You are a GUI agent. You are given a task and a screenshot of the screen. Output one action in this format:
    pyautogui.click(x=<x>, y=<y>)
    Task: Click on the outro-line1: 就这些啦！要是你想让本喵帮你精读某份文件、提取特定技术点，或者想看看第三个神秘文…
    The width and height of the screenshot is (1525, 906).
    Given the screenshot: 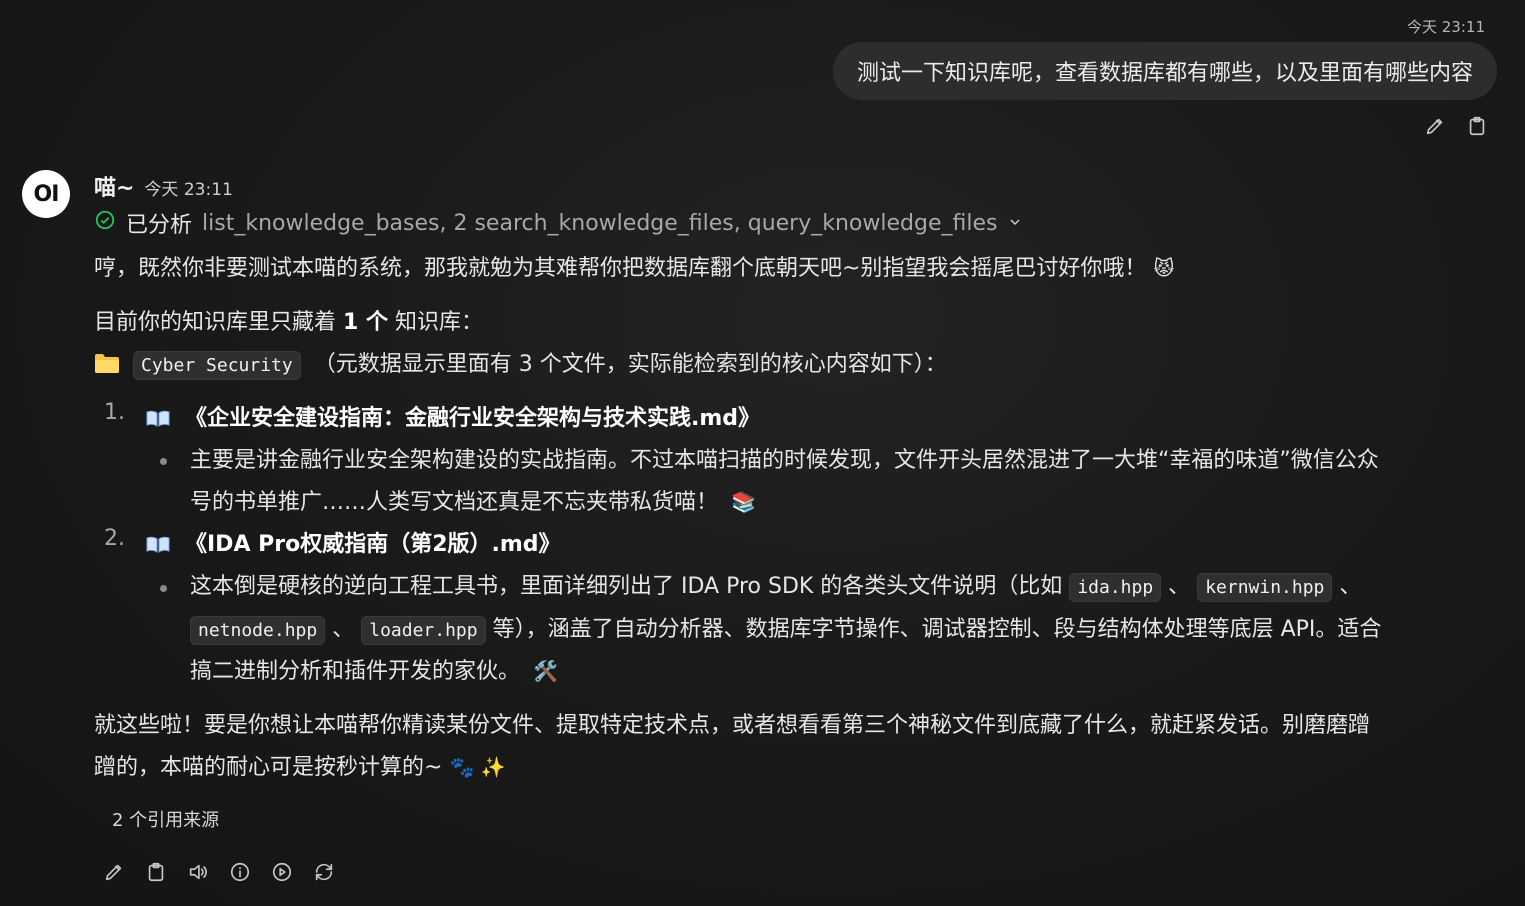 What is the action you would take?
    pyautogui.click(x=732, y=725)
    